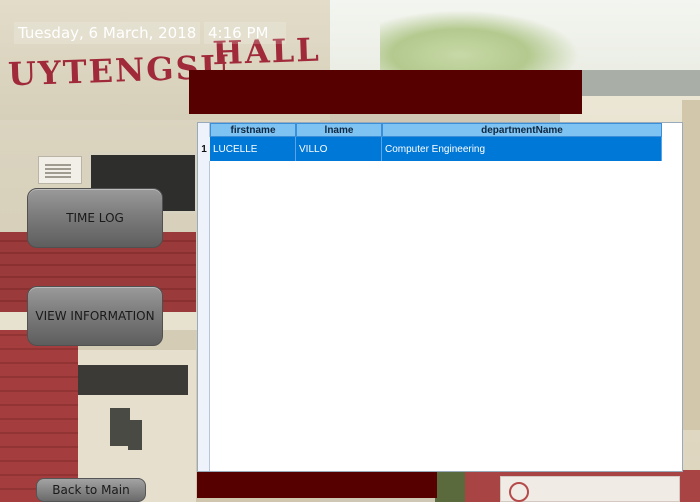  Describe the element at coordinates (60, 170) in the screenshot. I see `aircon-unit` at that location.